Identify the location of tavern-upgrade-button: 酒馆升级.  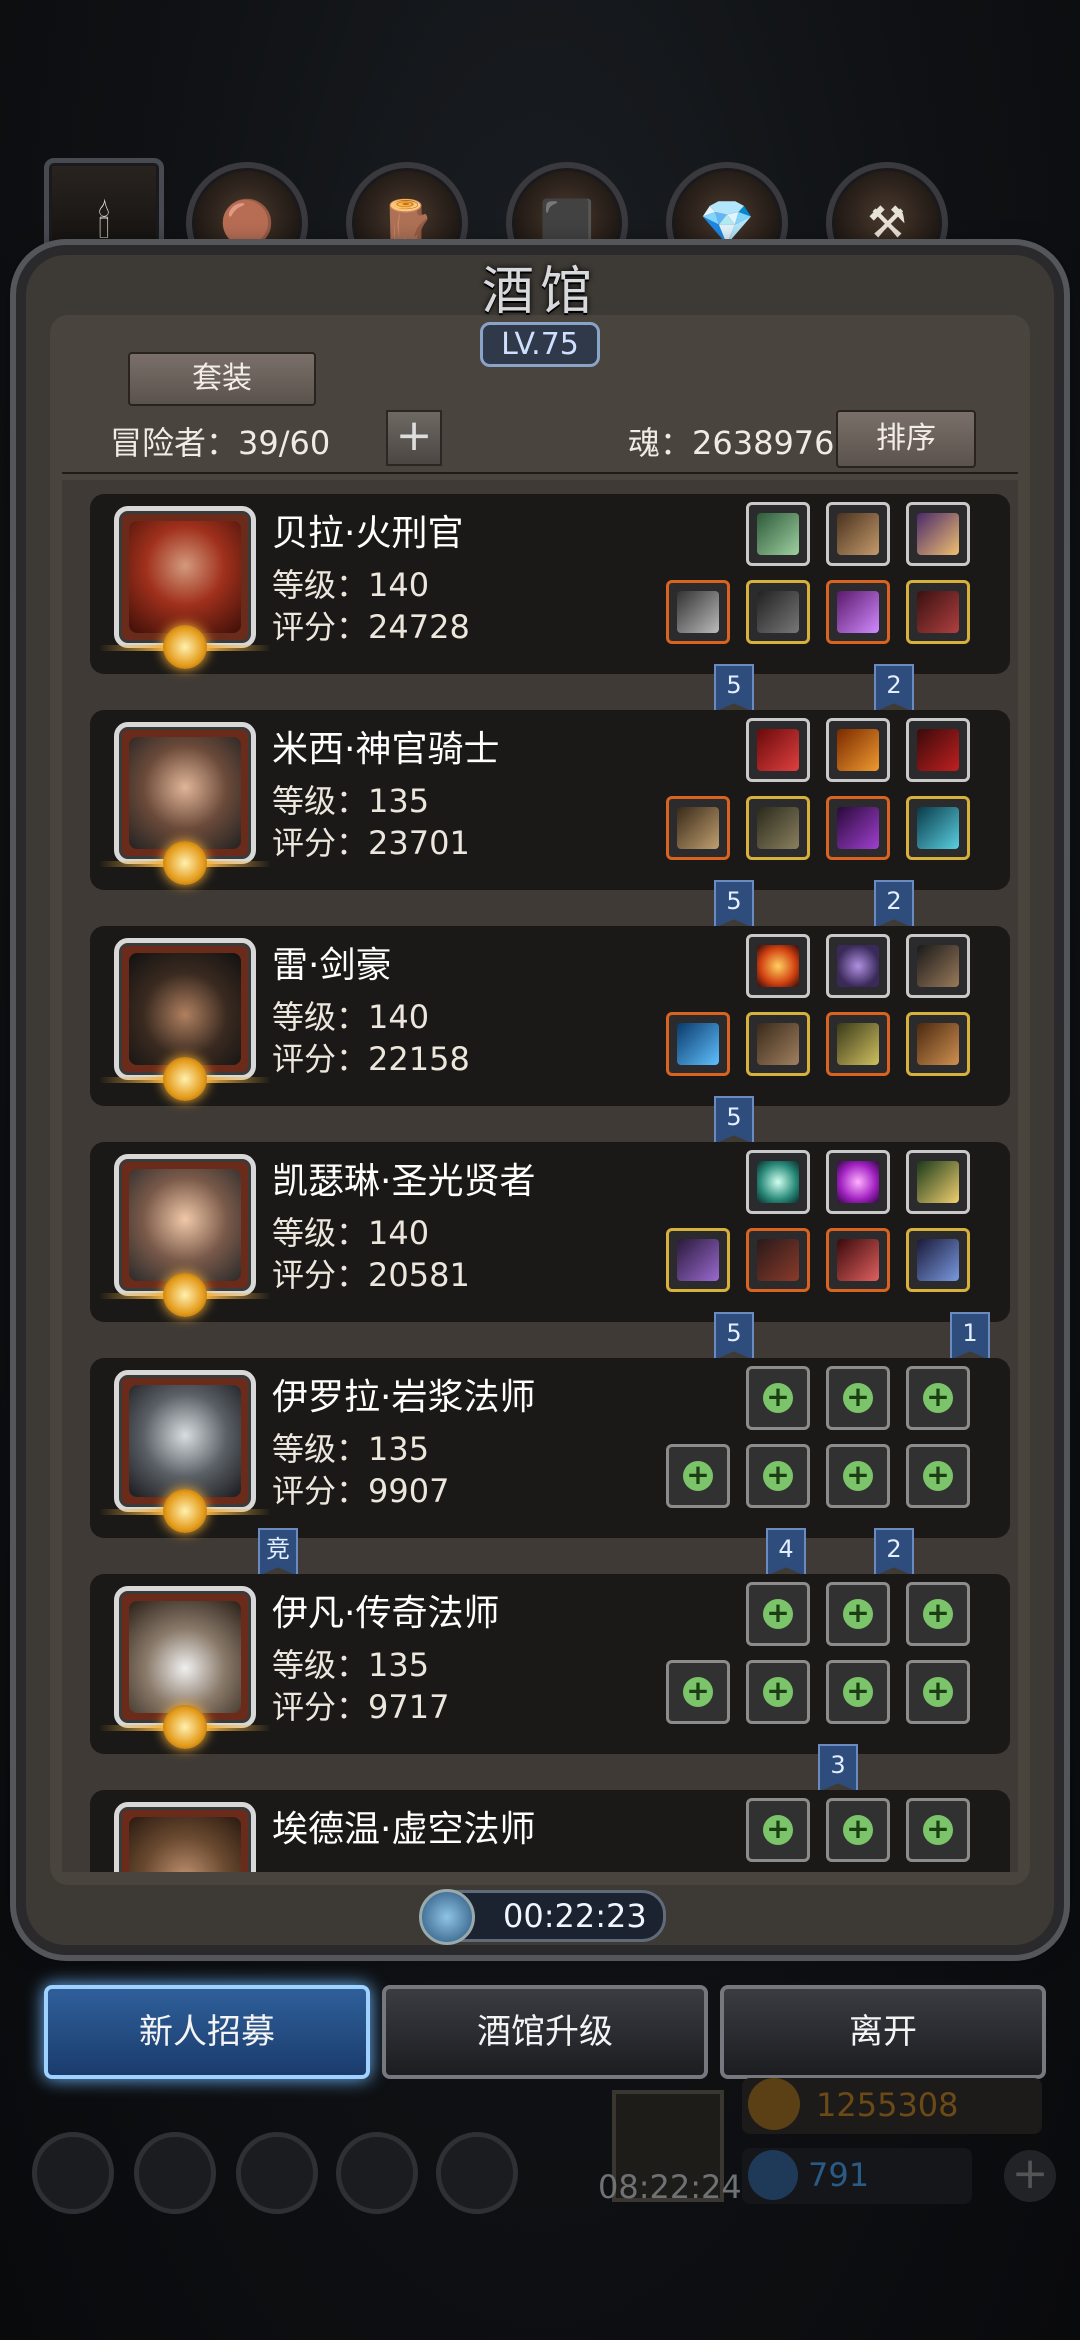
(545, 2032).